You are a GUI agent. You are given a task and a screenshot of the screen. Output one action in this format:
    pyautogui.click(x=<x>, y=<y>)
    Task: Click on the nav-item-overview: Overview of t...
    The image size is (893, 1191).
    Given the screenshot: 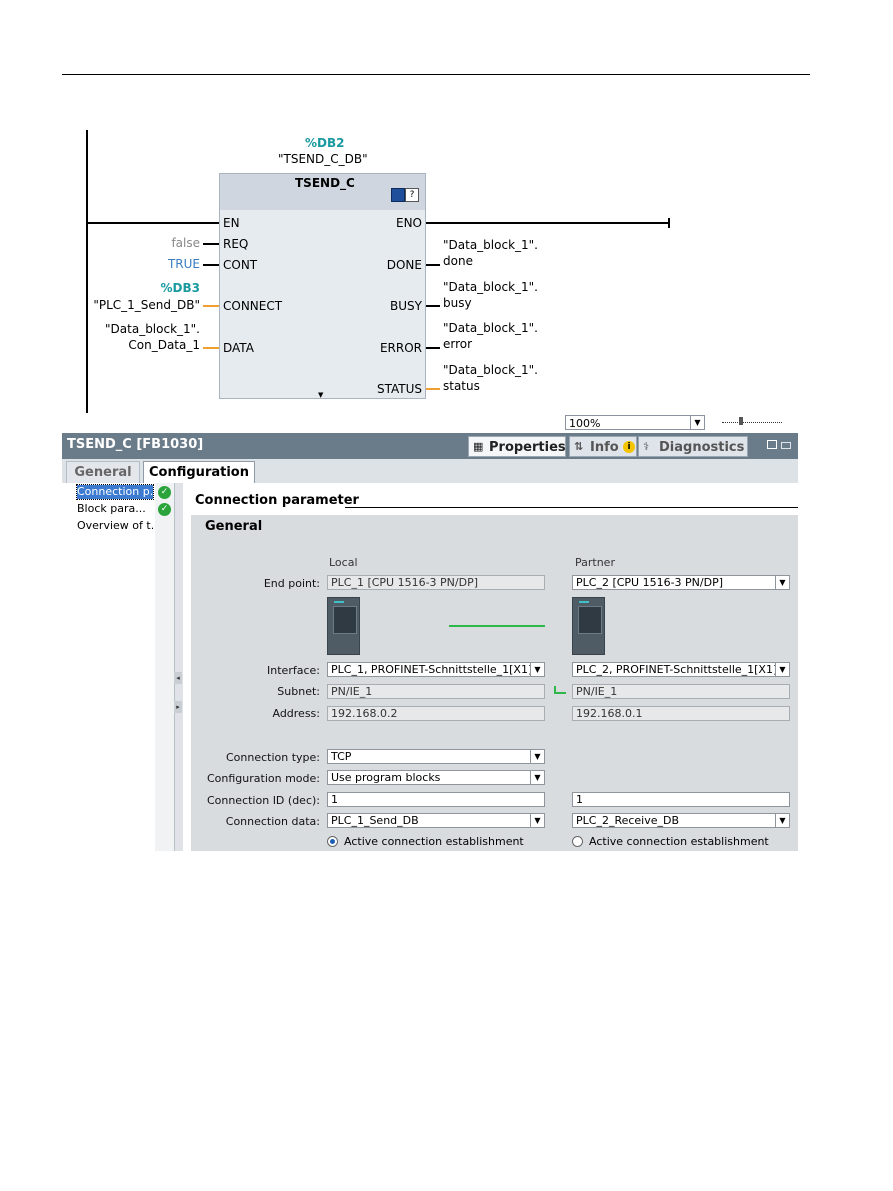 What is the action you would take?
    pyautogui.click(x=115, y=526)
    